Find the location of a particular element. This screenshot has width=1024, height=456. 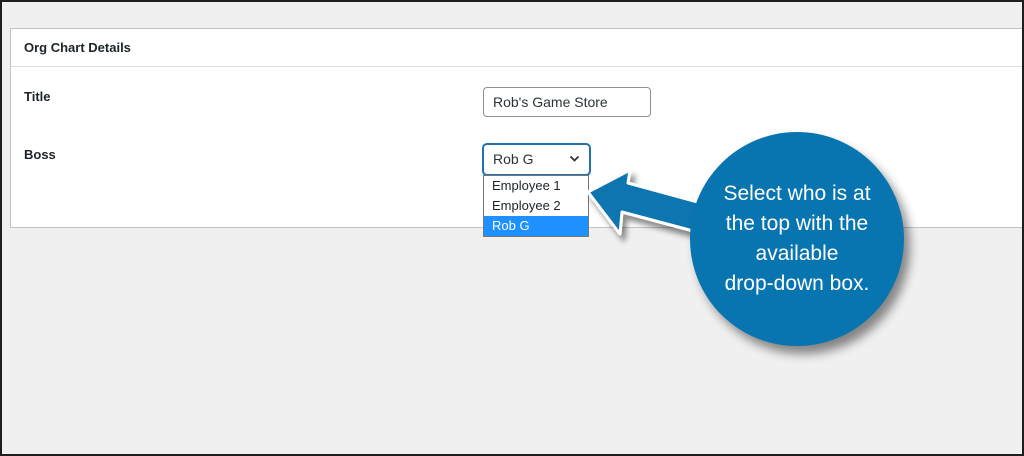

arrow-left-icon is located at coordinates (646, 202).